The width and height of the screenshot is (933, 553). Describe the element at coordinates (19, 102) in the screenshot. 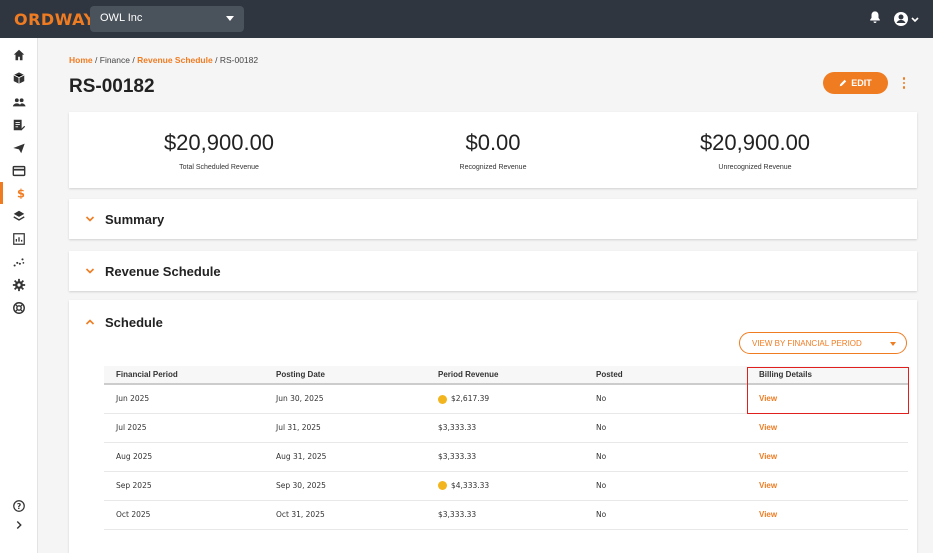

I see `users-icon` at that location.